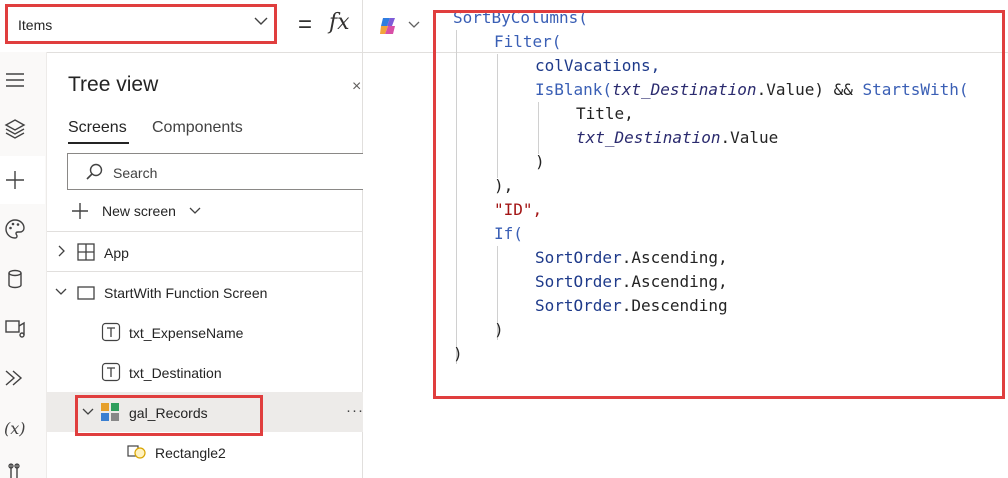 The width and height of the screenshot is (1008, 478). What do you see at coordinates (136, 452) in the screenshot?
I see `rectangle-shape-icon` at bounding box center [136, 452].